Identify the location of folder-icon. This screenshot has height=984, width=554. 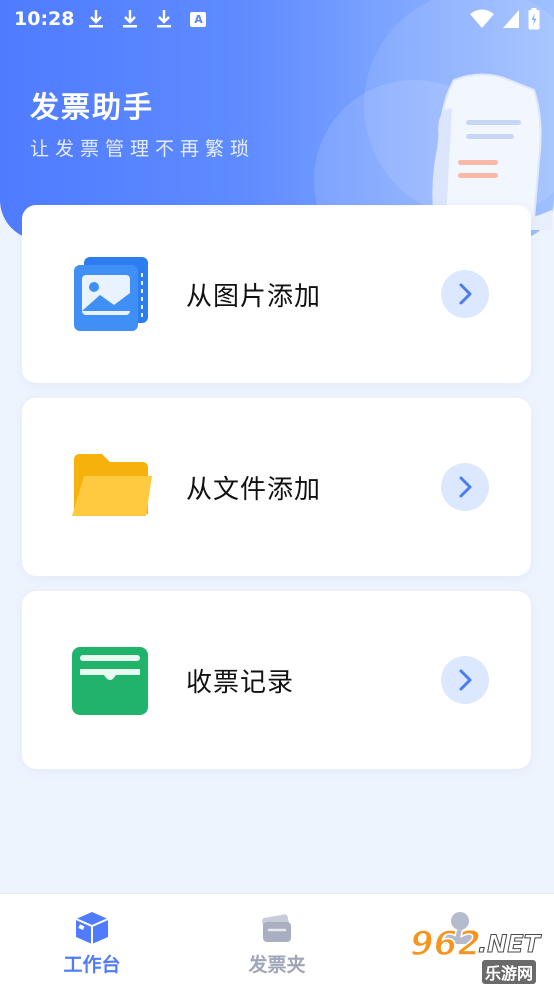
(112, 485).